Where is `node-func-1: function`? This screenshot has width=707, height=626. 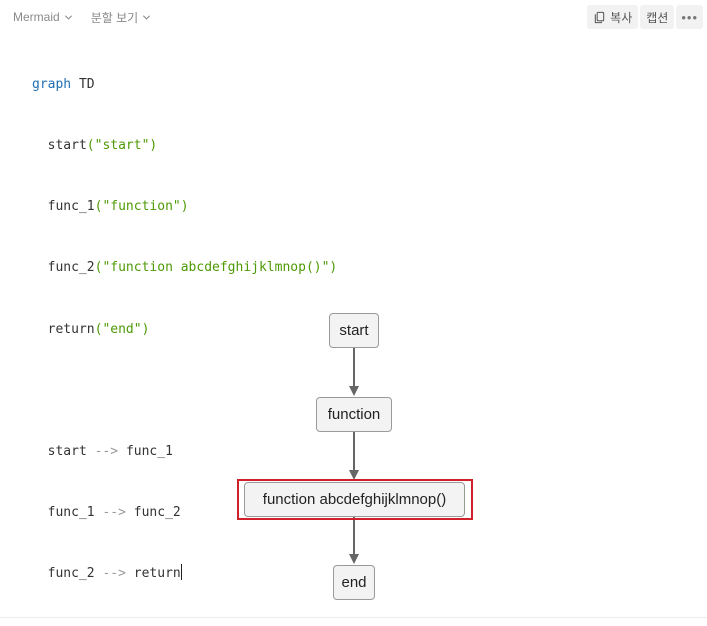
node-func-1: function is located at coordinates (354, 414).